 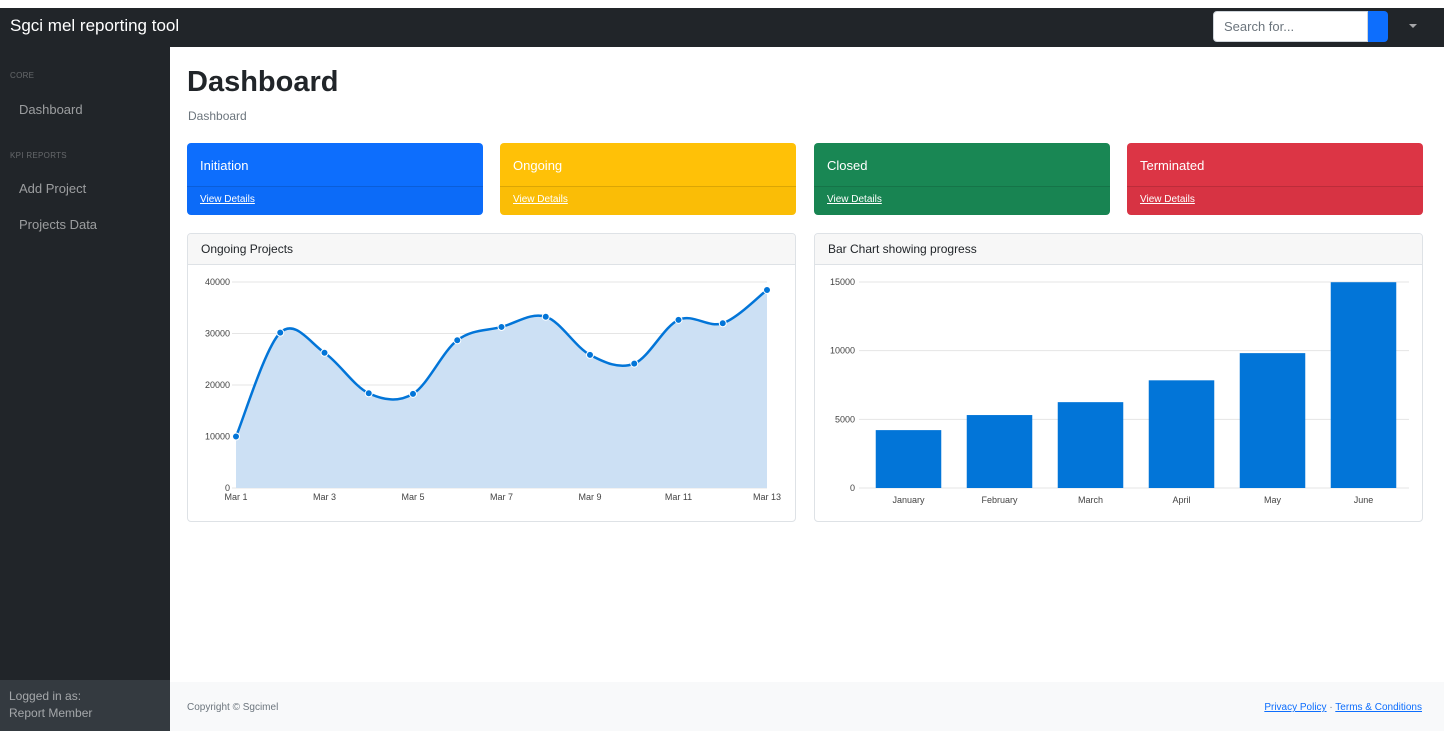 What do you see at coordinates (263, 82) in the screenshot?
I see `page-title: Dashboard` at bounding box center [263, 82].